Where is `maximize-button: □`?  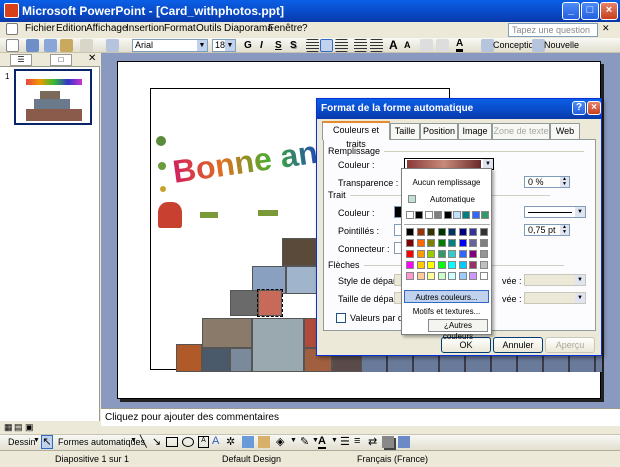
maximize-button: □ is located at coordinates (590, 11).